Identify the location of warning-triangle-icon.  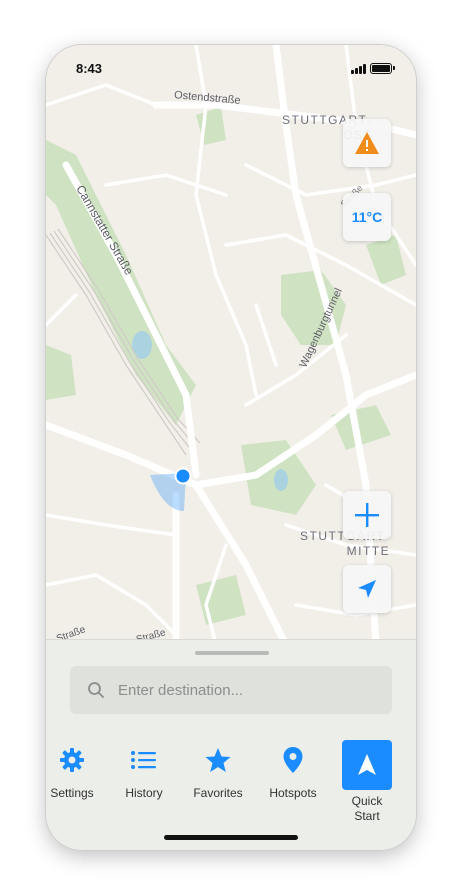
(367, 143).